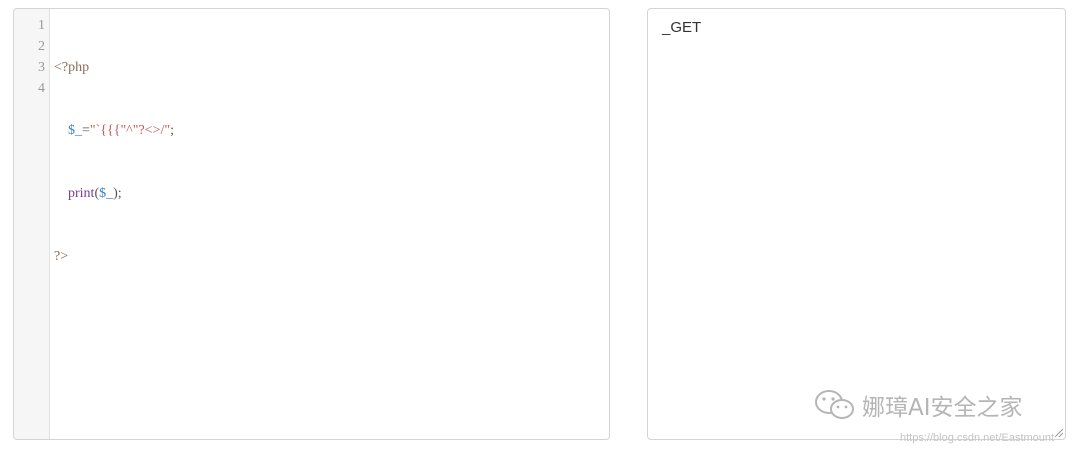 This screenshot has height=455, width=1080. I want to click on watermark: 娜璋AI安全之家, so click(918, 405).